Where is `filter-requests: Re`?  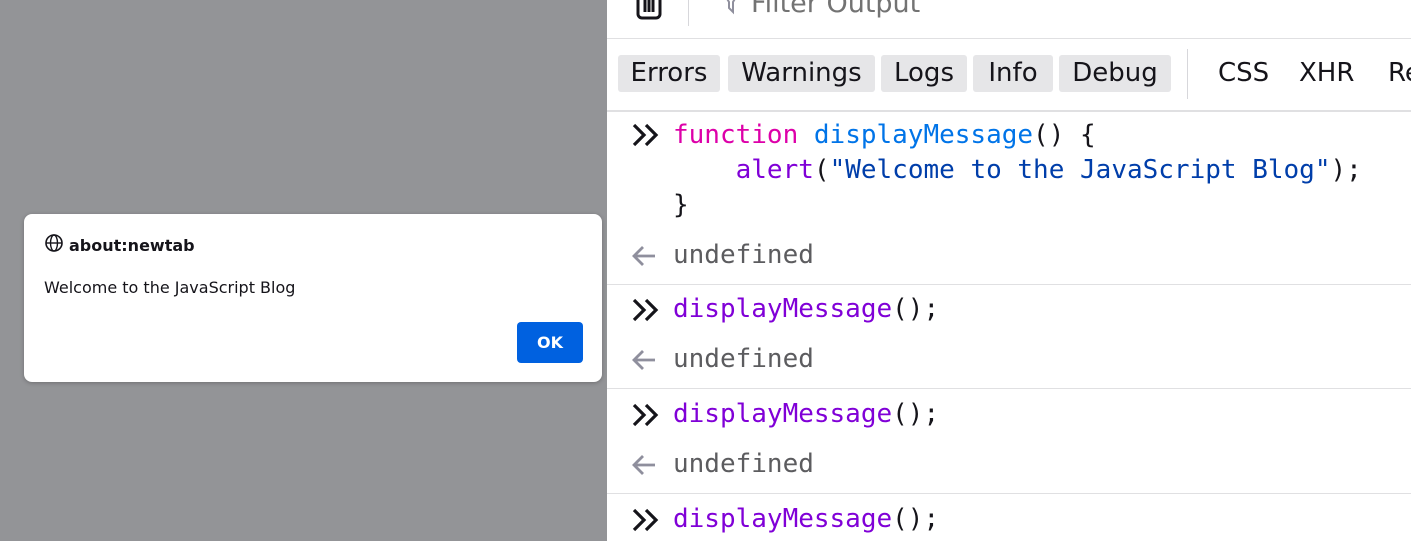
filter-requests: Re is located at coordinates (1399, 73).